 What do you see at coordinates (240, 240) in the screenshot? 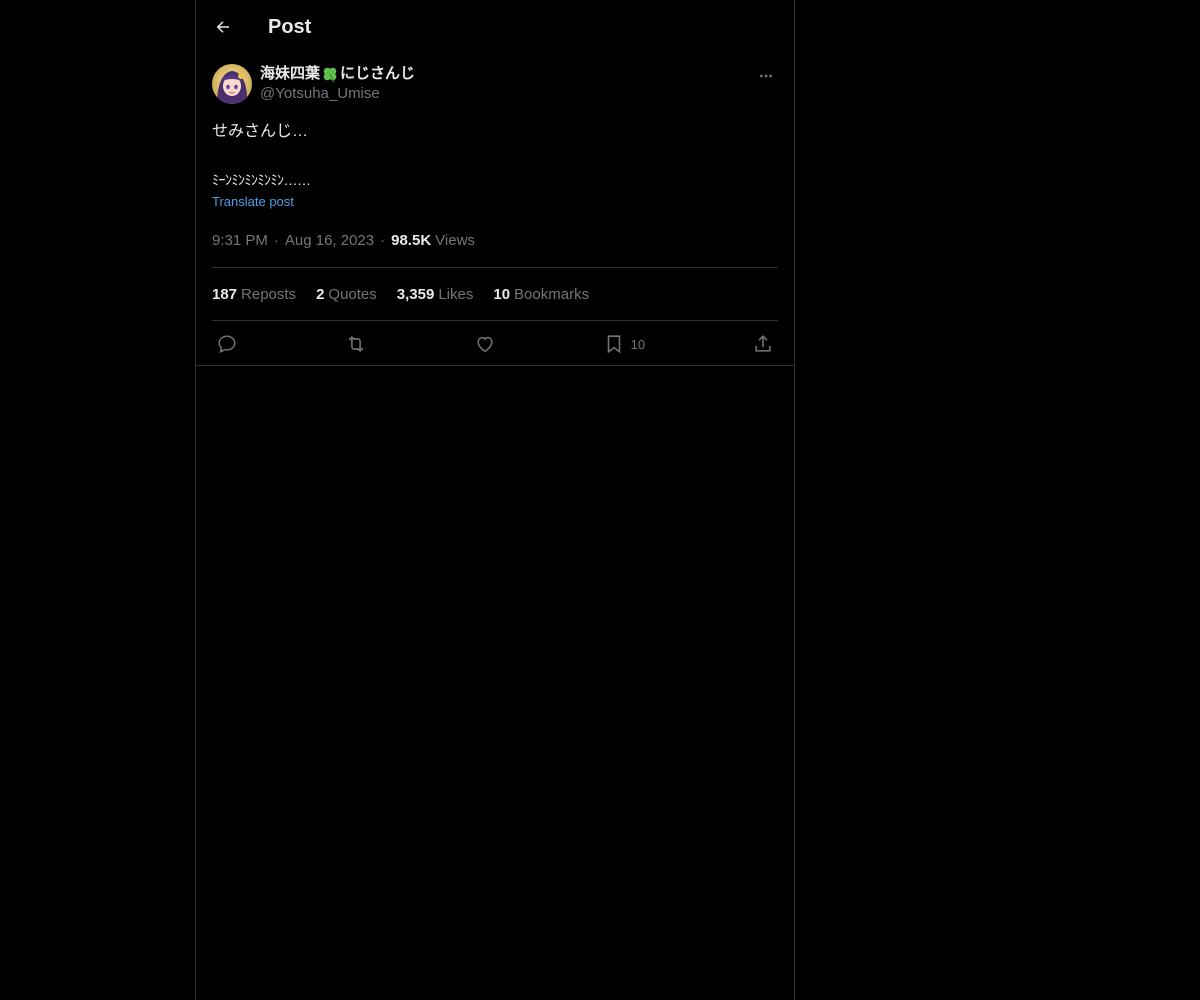
I see `post-time: 9:31 PM` at bounding box center [240, 240].